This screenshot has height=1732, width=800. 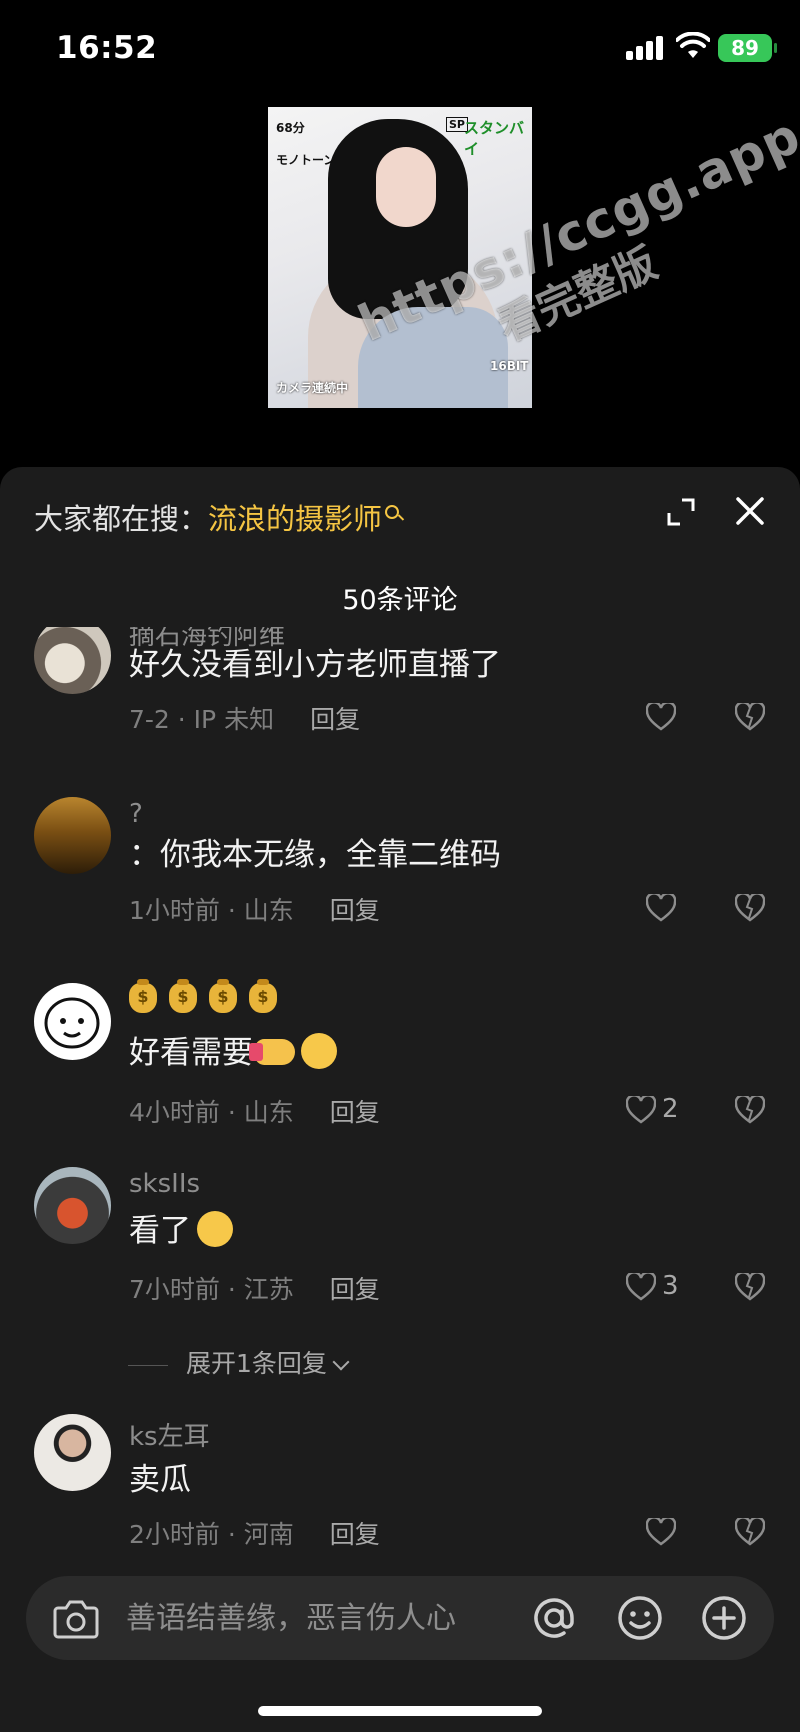 What do you see at coordinates (724, 1618) in the screenshot?
I see `plus-icon` at bounding box center [724, 1618].